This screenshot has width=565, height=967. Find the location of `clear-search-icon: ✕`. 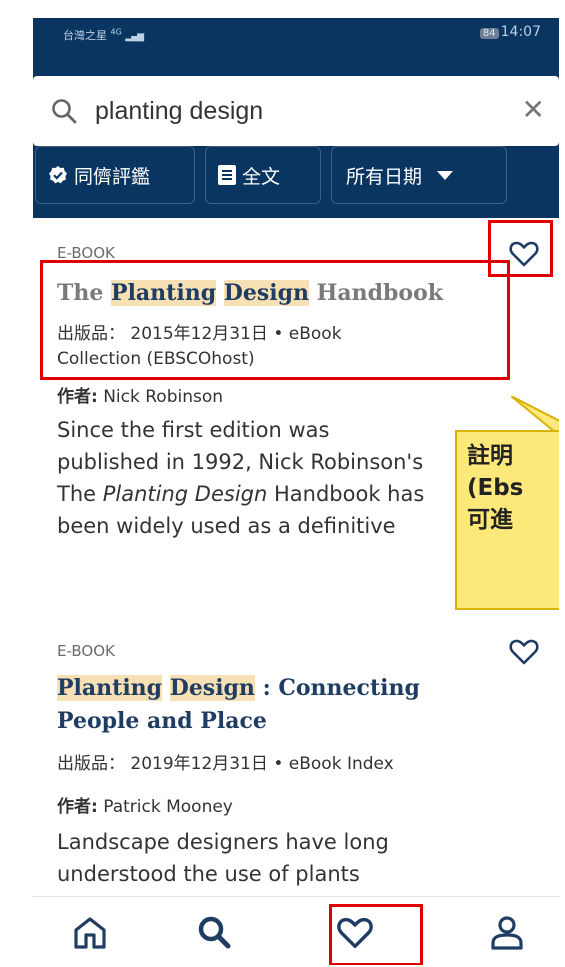

clear-search-icon: ✕ is located at coordinates (533, 110).